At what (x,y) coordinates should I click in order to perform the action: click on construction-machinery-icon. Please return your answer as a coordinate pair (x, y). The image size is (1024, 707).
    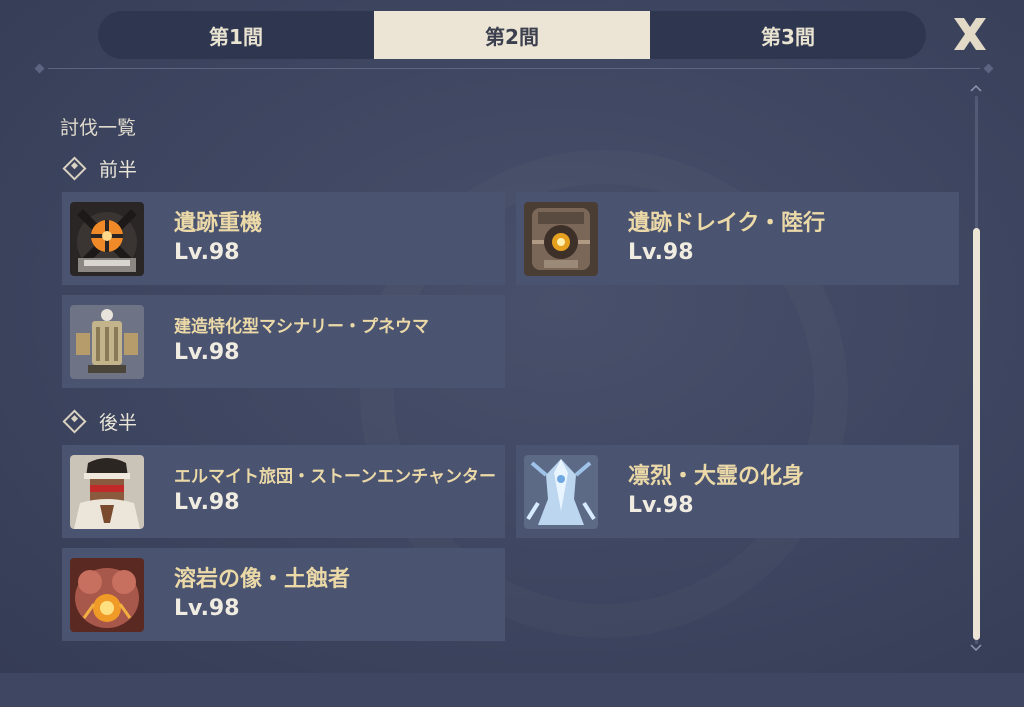
    Looking at the image, I should click on (107, 341).